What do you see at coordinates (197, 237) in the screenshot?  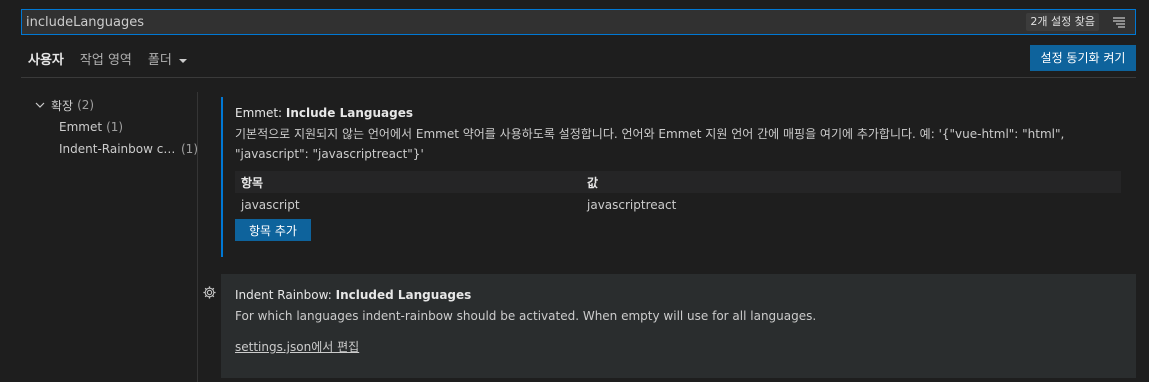 I see `toc-divider` at bounding box center [197, 237].